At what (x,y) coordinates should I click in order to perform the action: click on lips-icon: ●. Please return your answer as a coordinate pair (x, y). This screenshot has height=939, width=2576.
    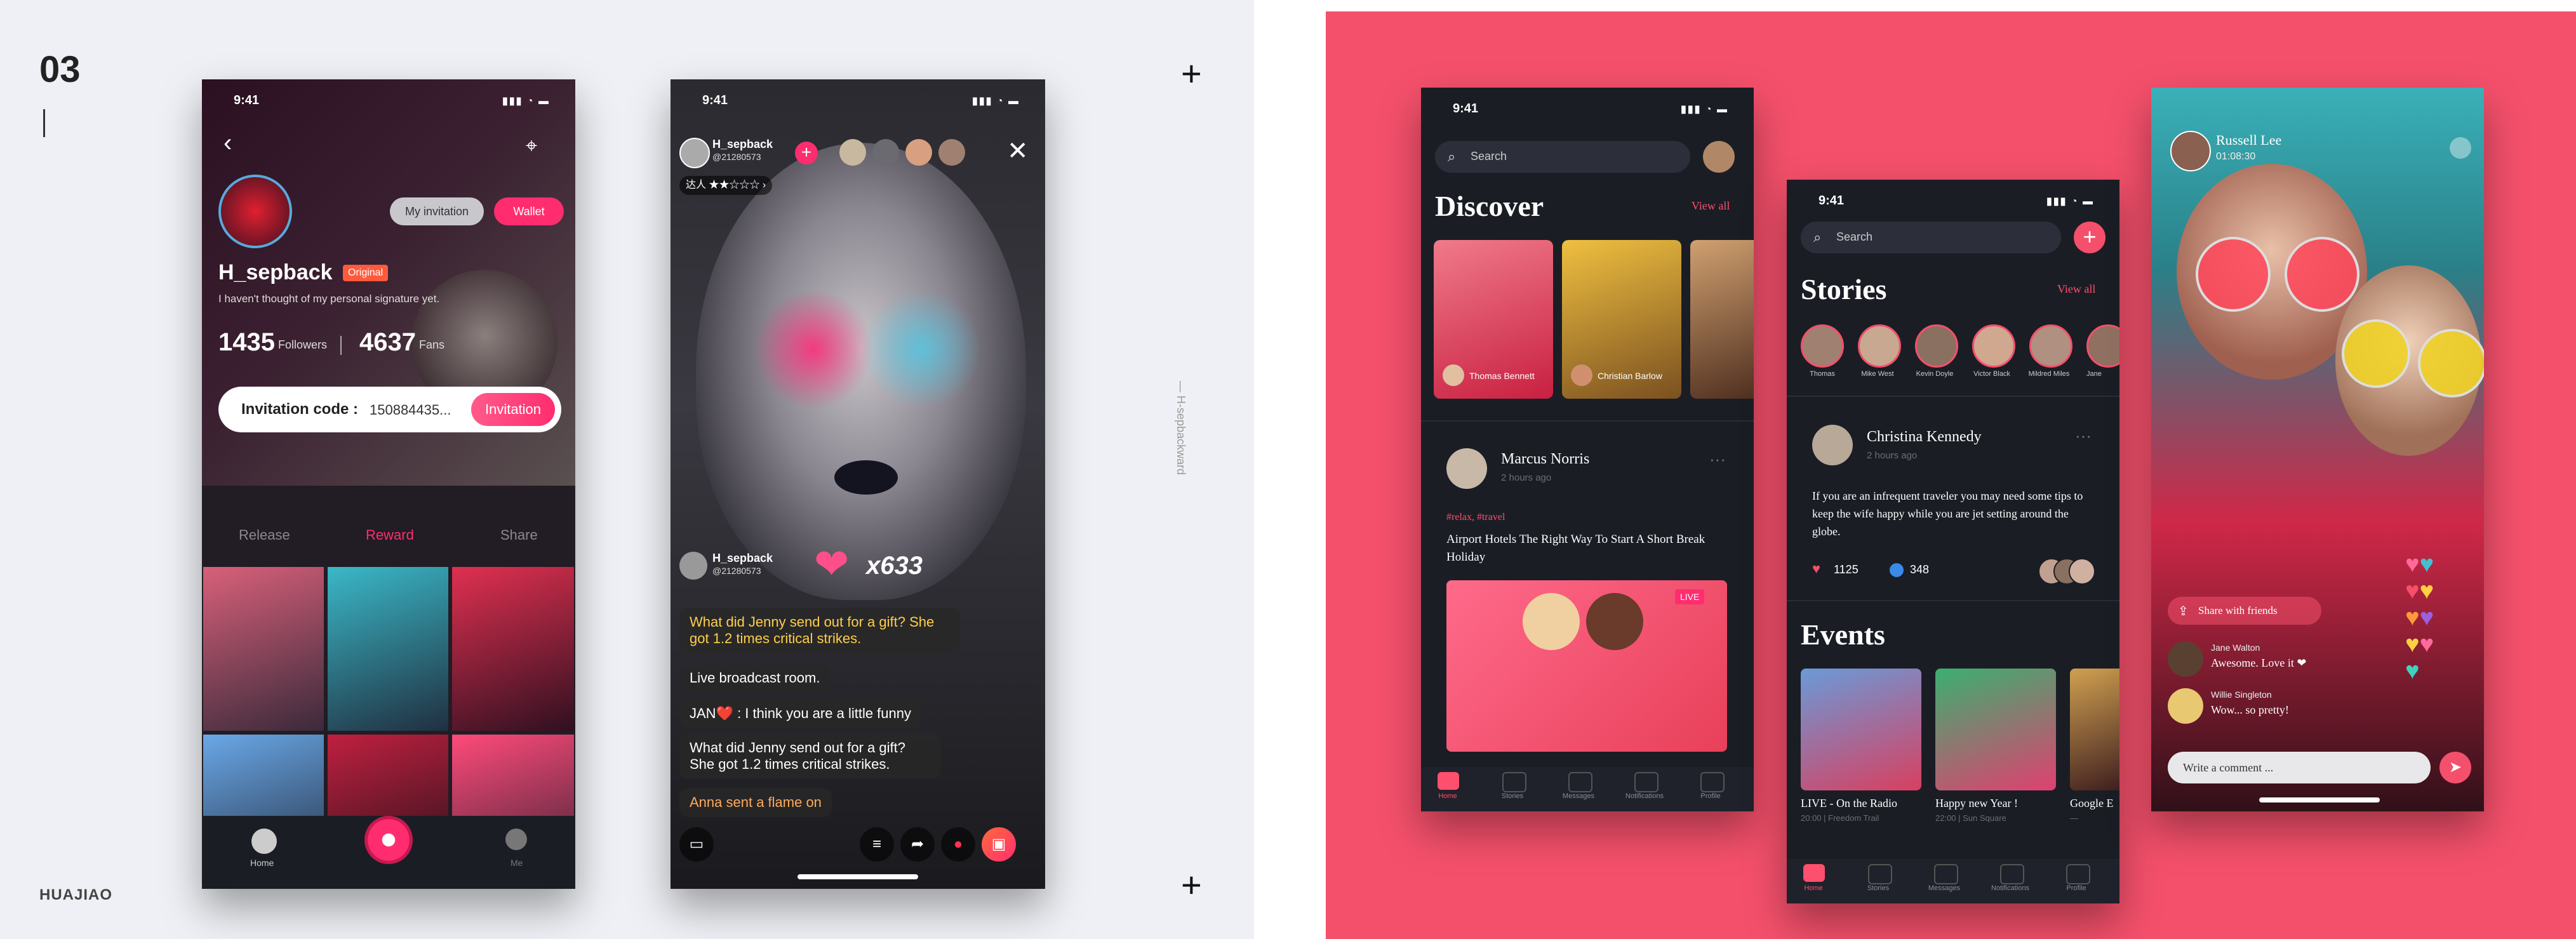
    Looking at the image, I should click on (958, 844).